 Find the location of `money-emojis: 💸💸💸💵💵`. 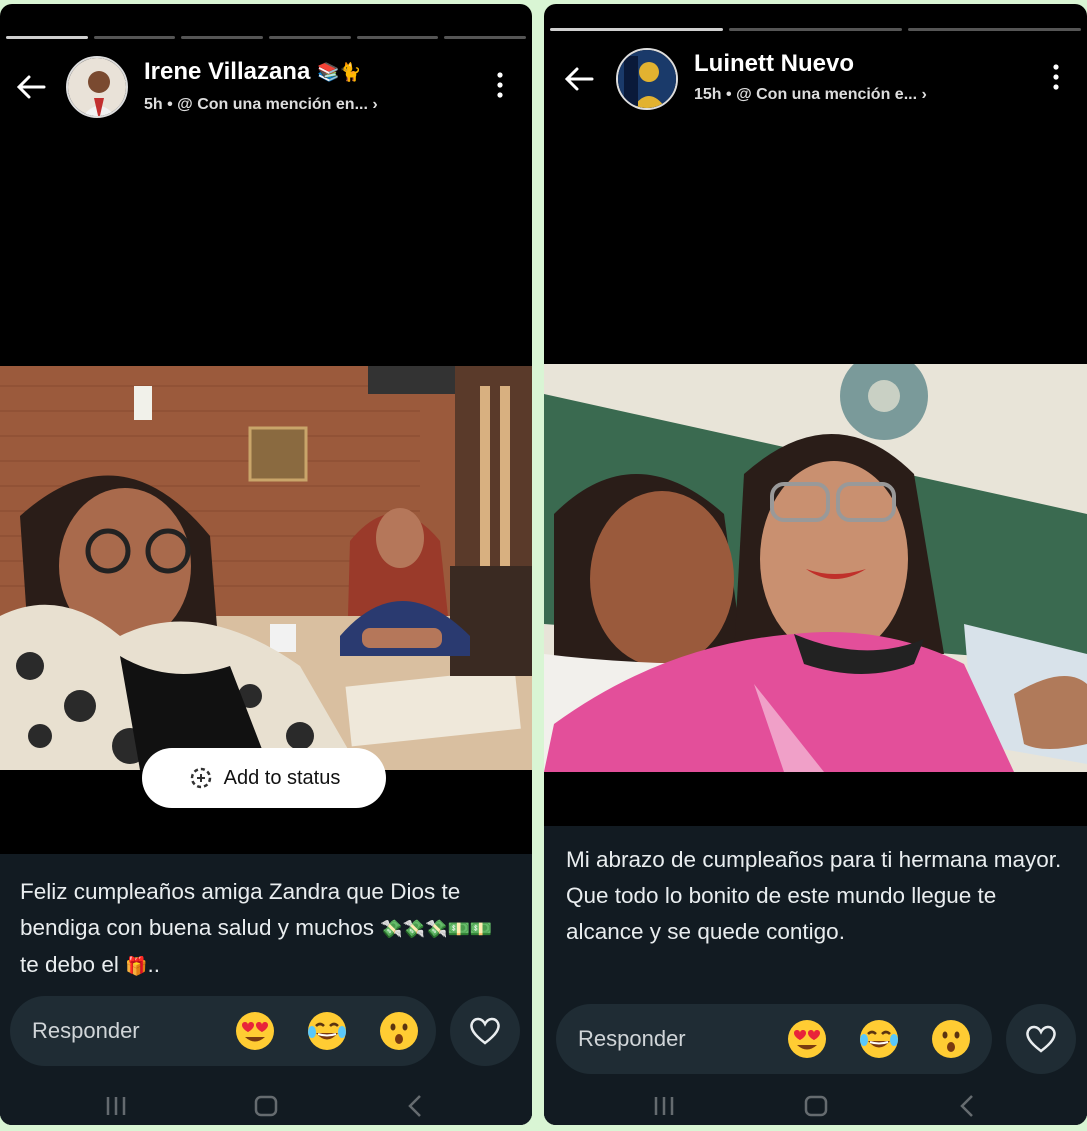

money-emojis: 💸💸💸💵💵 is located at coordinates (436, 929).